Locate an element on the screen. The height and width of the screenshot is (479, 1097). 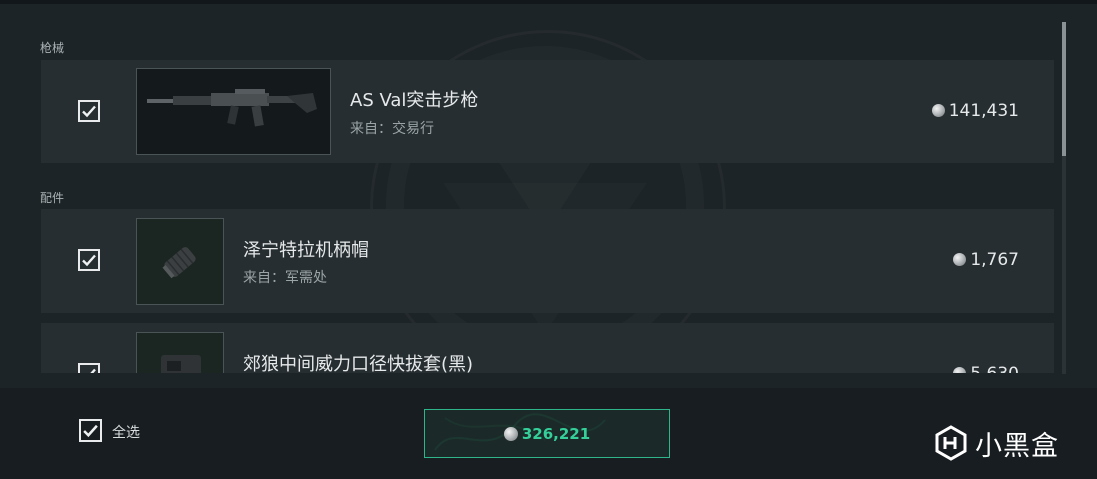
section-label-attachments: 配件 is located at coordinates (52, 198).